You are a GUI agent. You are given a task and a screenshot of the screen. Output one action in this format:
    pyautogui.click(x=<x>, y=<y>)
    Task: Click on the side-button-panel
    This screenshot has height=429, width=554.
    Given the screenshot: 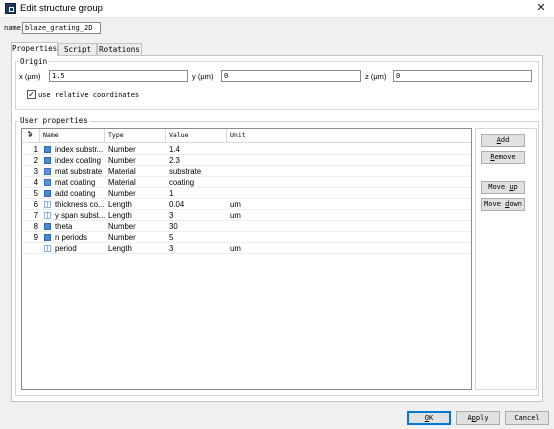 What is the action you would take?
    pyautogui.click(x=506, y=259)
    